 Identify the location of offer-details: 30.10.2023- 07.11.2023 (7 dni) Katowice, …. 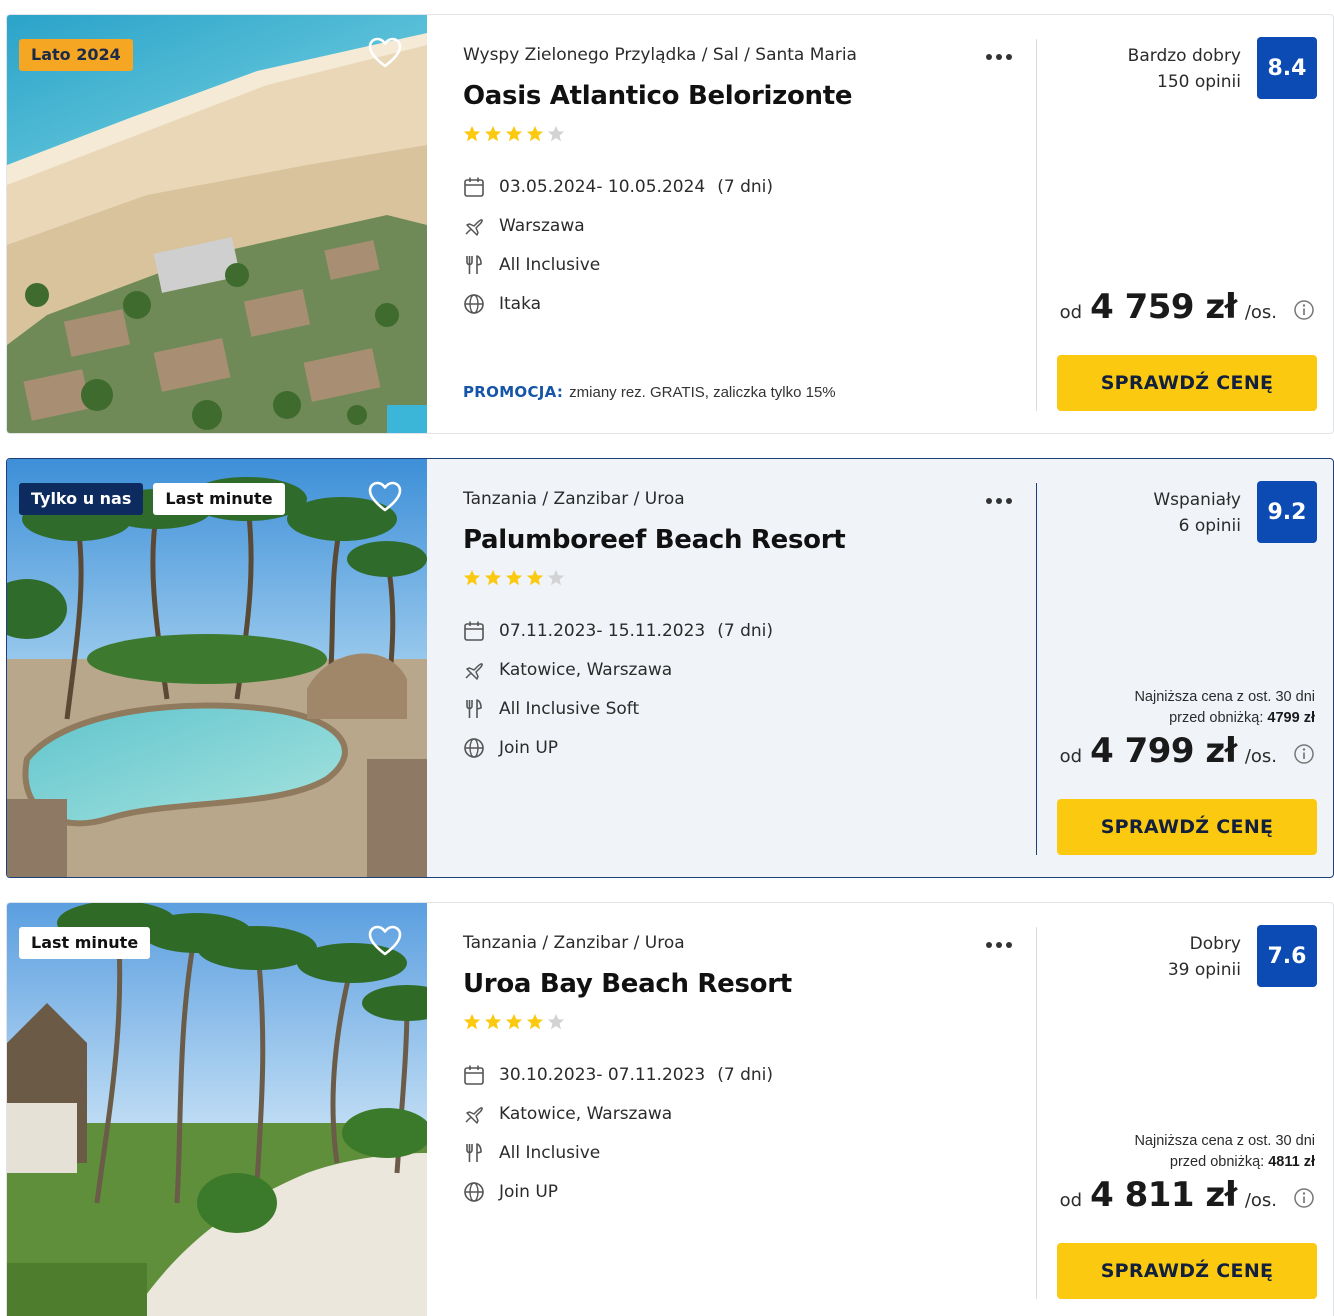
(618, 1133).